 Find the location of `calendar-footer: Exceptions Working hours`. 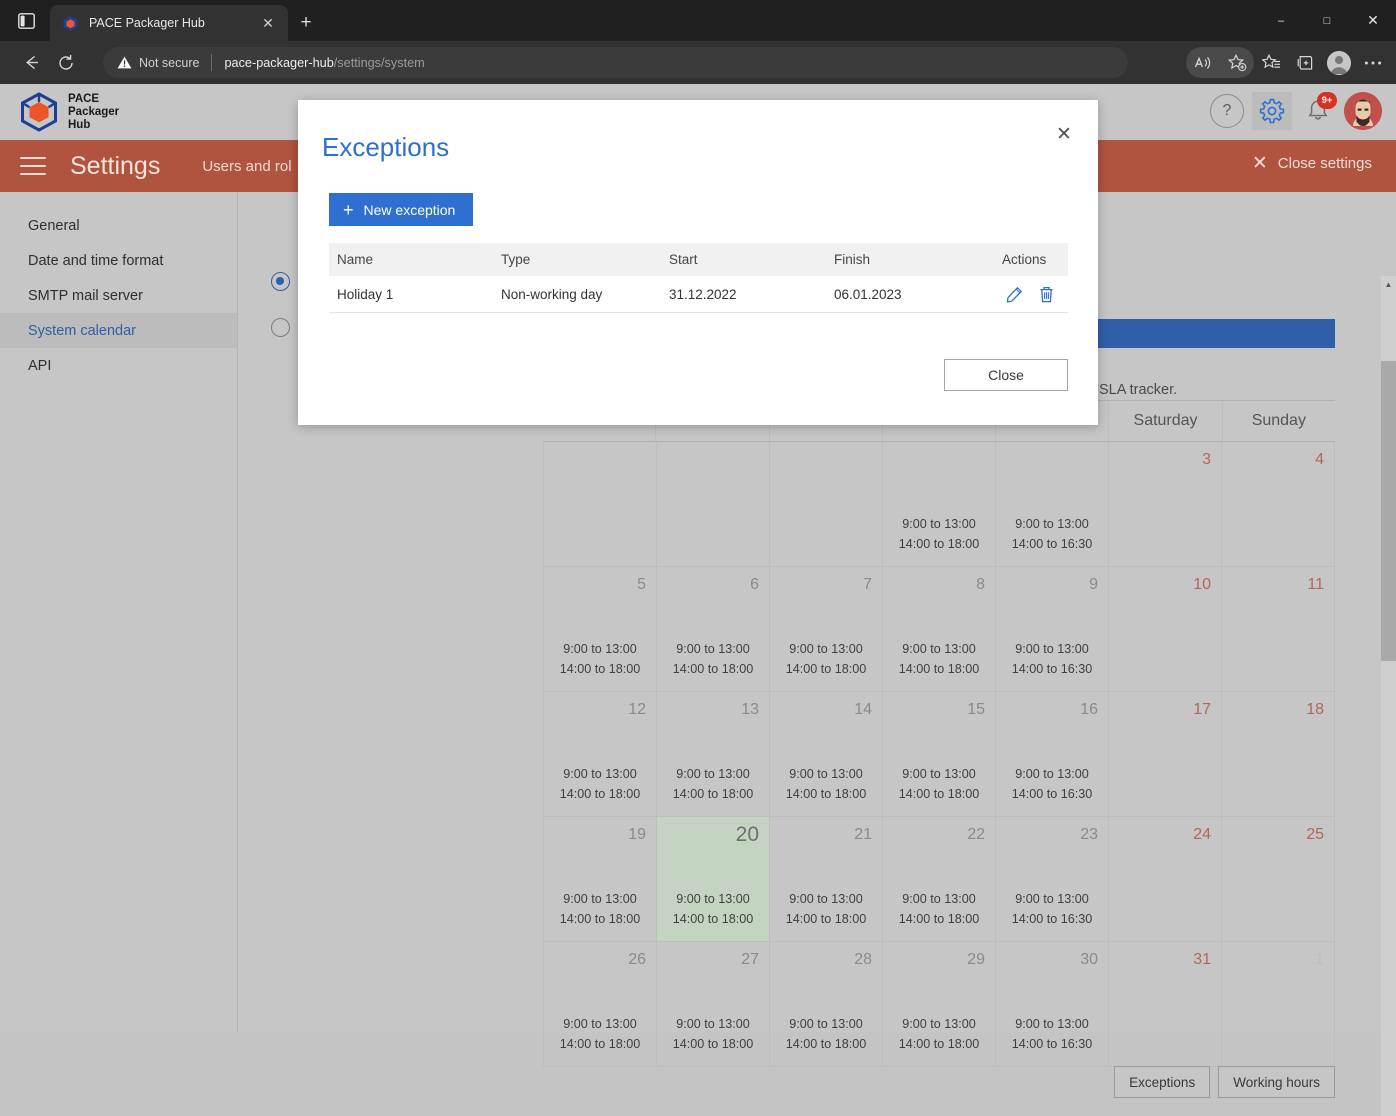

calendar-footer: Exceptions Working hours is located at coordinates (939, 1082).